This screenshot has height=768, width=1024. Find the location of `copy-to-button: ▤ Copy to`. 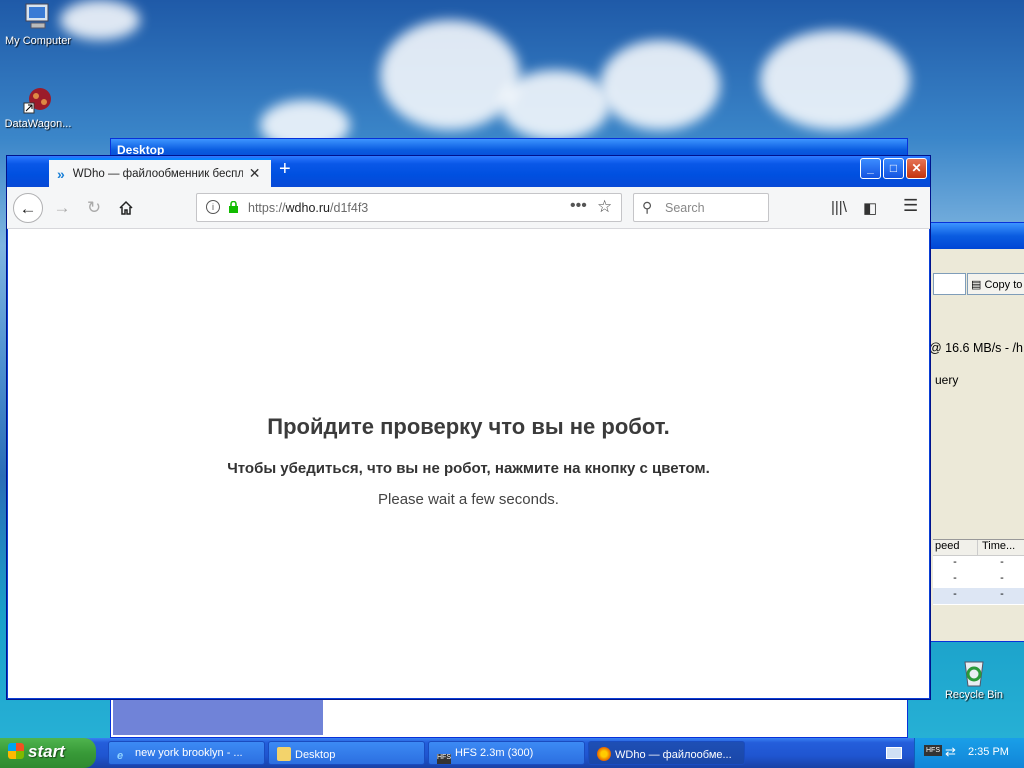

copy-to-button: ▤ Copy to is located at coordinates (995, 284).